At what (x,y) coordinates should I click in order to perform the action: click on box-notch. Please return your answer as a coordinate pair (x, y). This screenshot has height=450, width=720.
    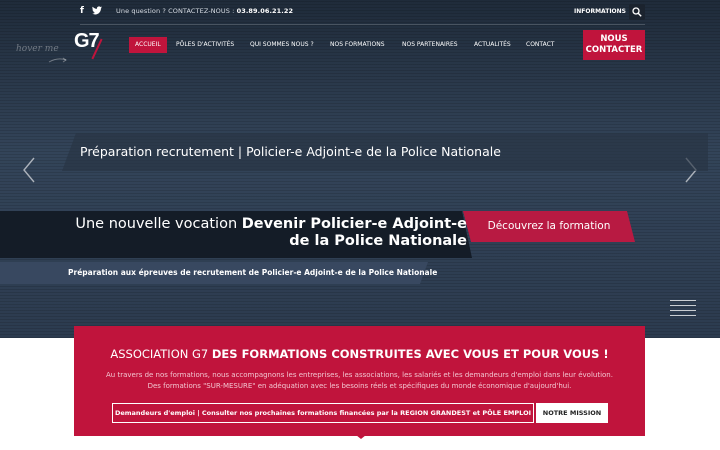
    Looking at the image, I should click on (361, 437).